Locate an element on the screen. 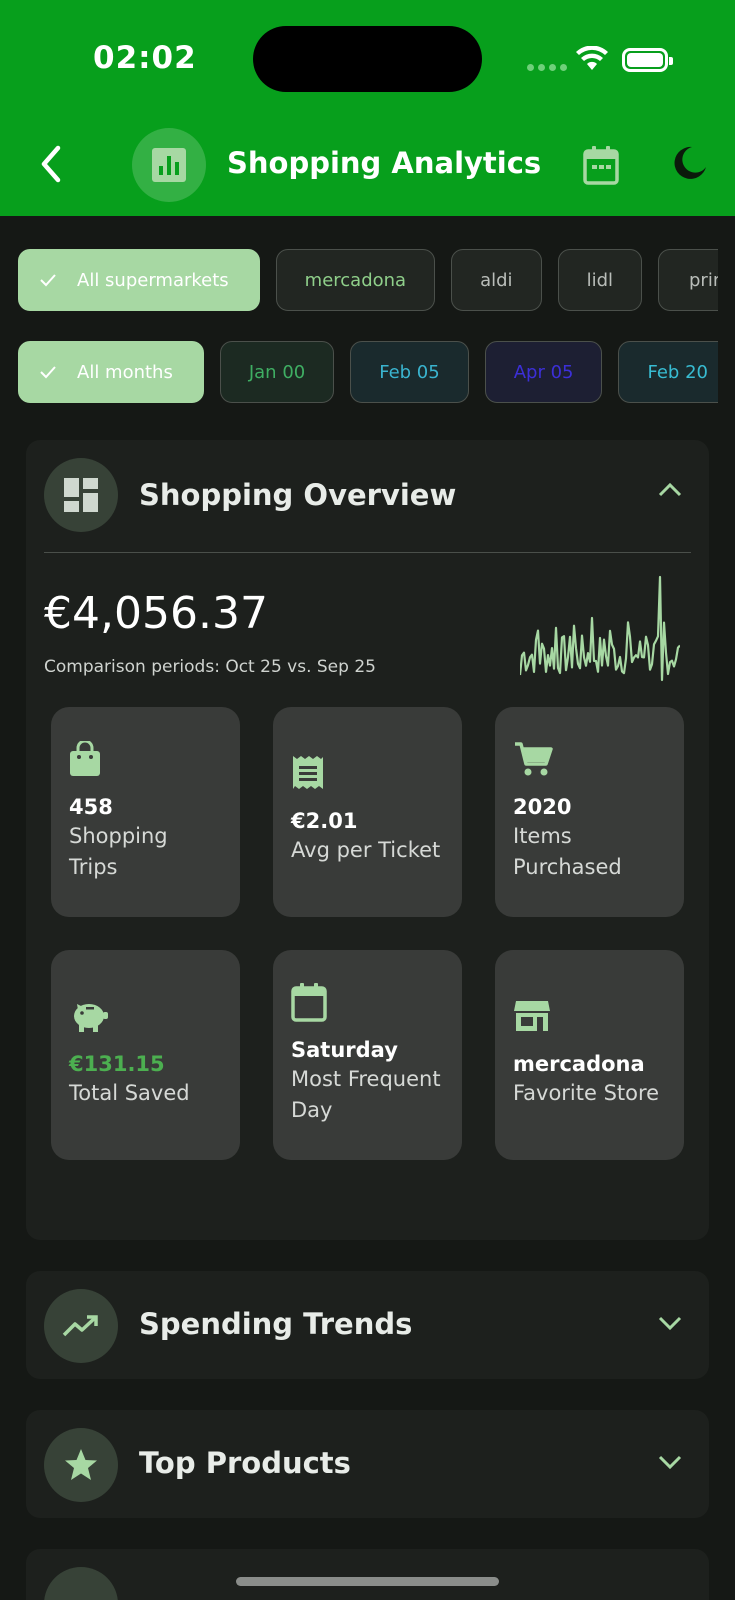 The image size is (735, 1600). stat-shopping-trips: 458 Shopping Trips is located at coordinates (145, 812).